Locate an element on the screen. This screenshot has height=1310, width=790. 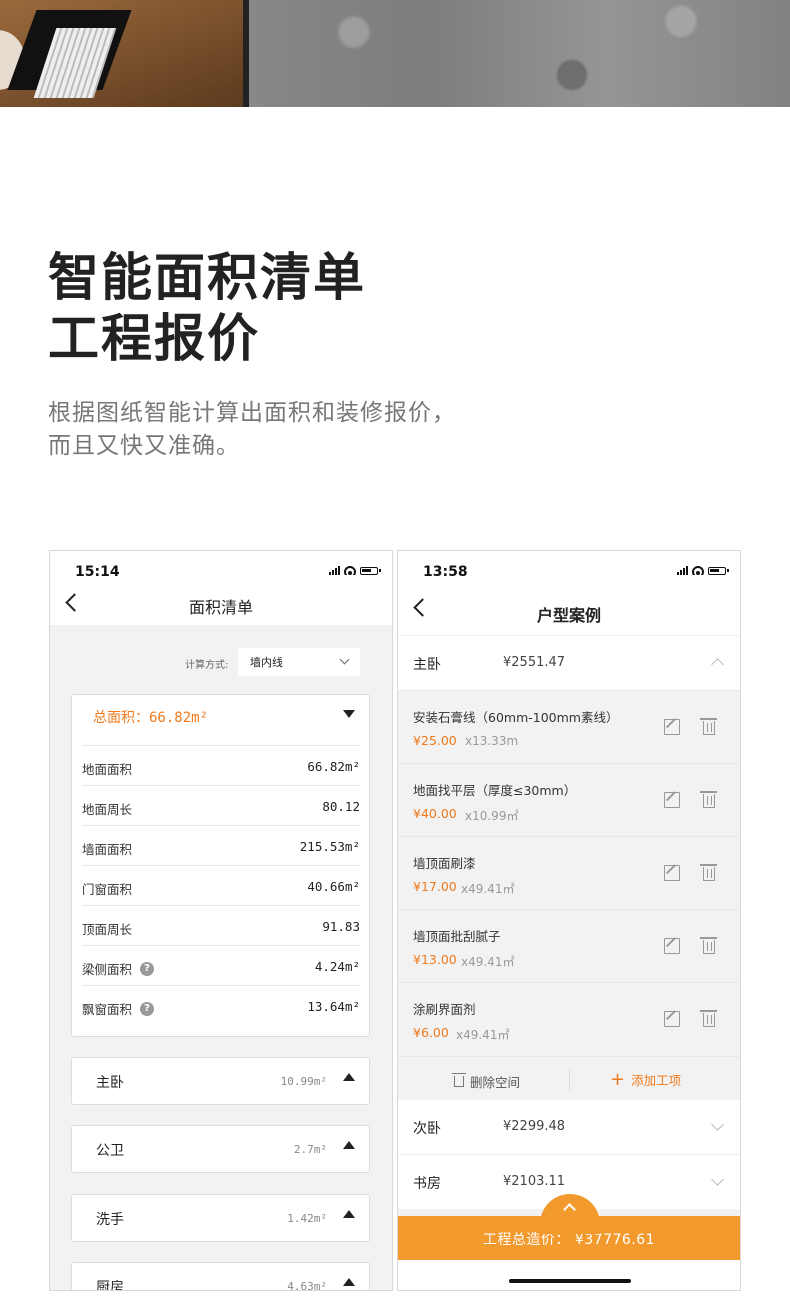
wifi-icon is located at coordinates (698, 570).